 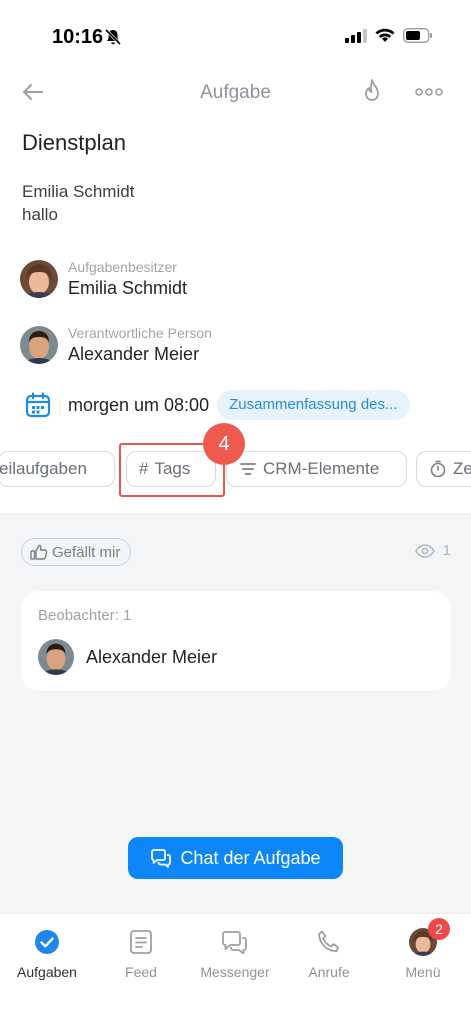 What do you see at coordinates (329, 972) in the screenshot?
I see `tab-label: Anrufe` at bounding box center [329, 972].